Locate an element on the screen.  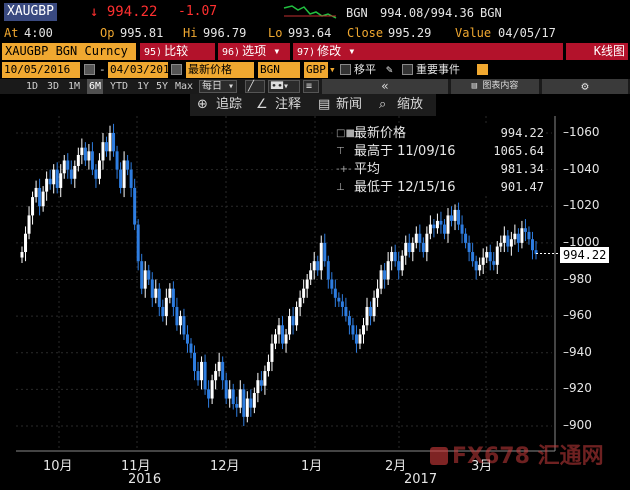
period-6m: 6M is located at coordinates (95, 86).